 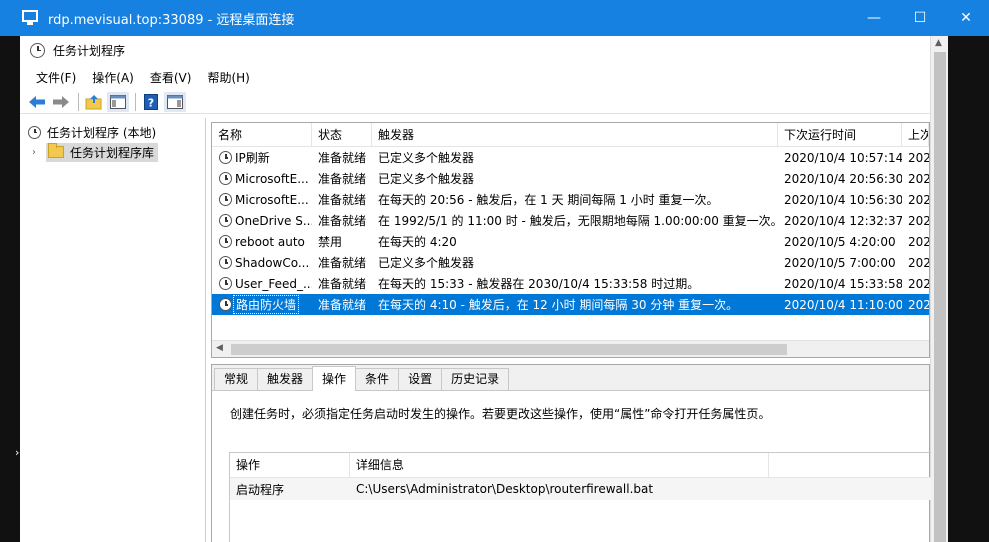 I want to click on tree-item-task-scheduler-local: 任务计划程序 (本地), so click(x=112, y=132).